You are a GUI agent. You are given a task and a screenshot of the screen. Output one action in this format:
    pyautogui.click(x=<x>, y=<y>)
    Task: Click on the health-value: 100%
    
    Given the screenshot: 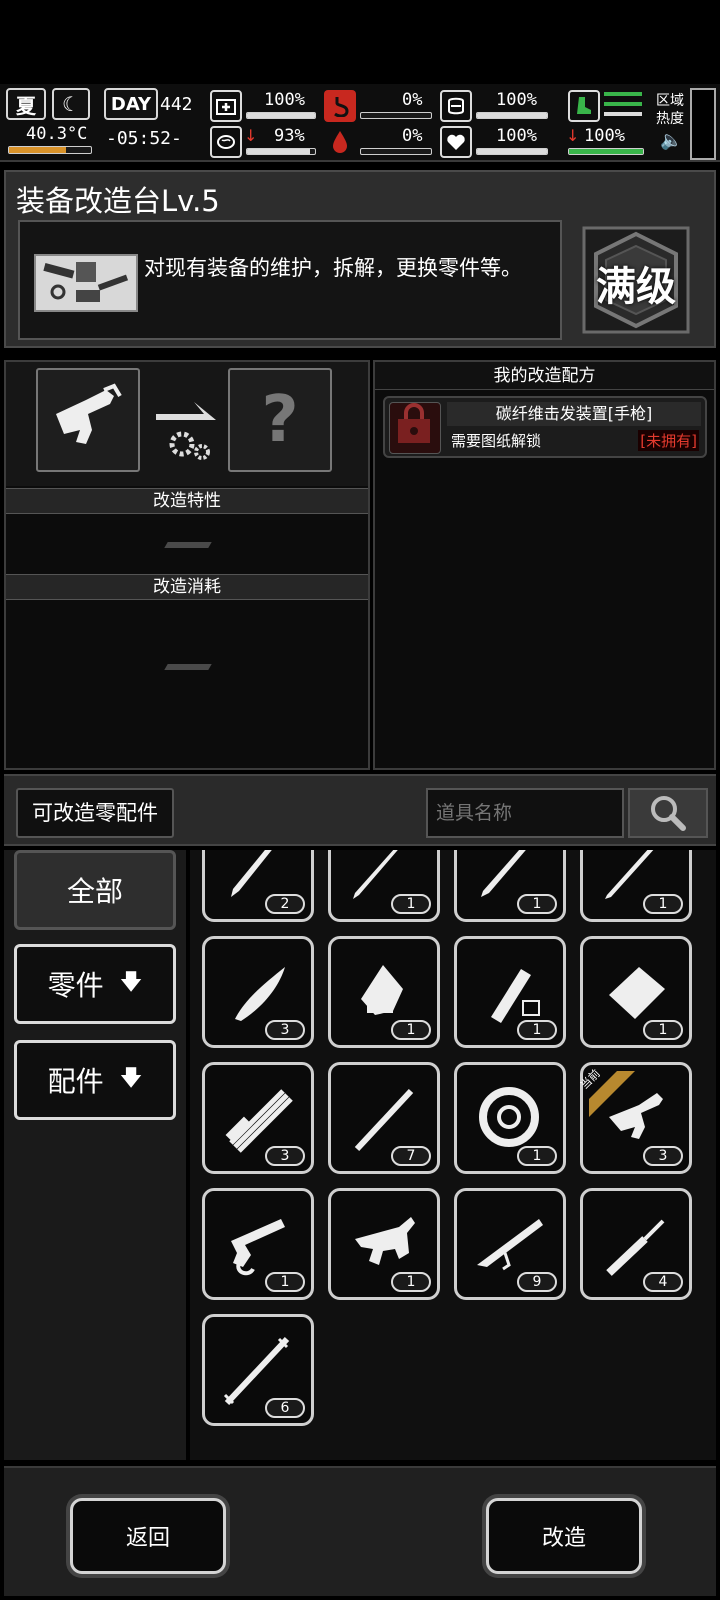 What is the action you would take?
    pyautogui.click(x=284, y=100)
    